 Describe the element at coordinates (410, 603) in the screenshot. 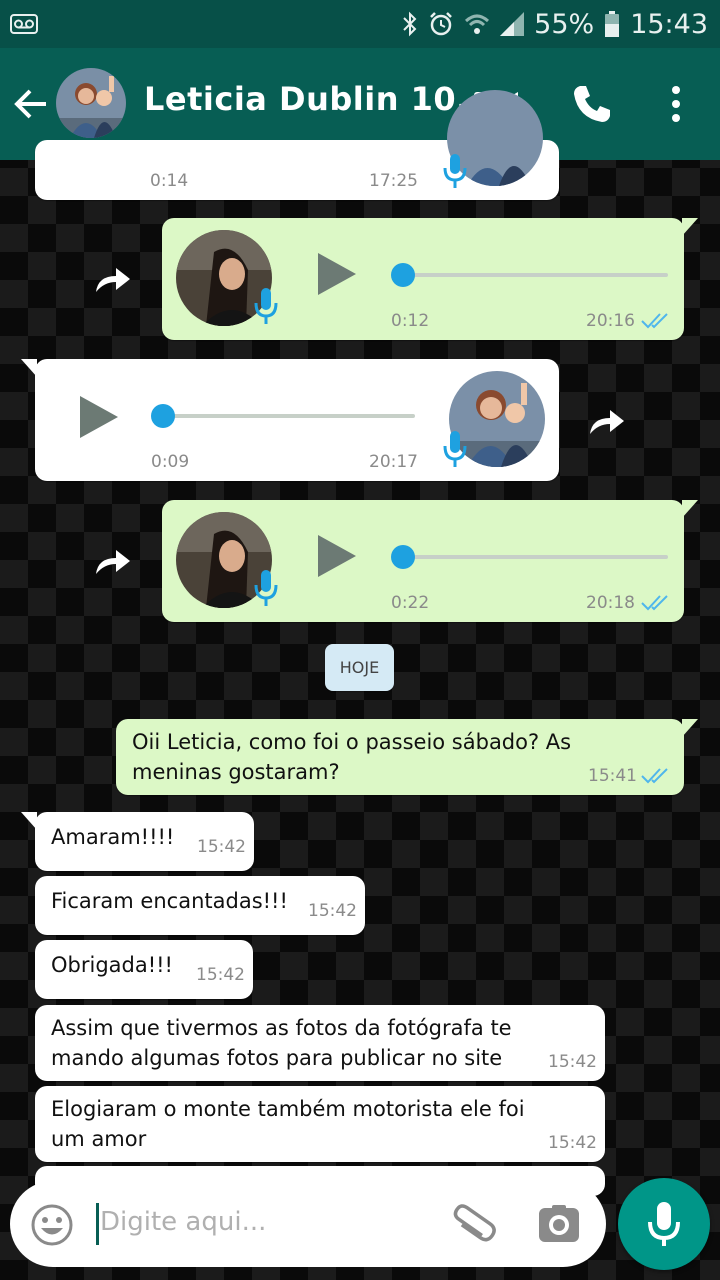

I see `voice-duration: 0:22` at that location.